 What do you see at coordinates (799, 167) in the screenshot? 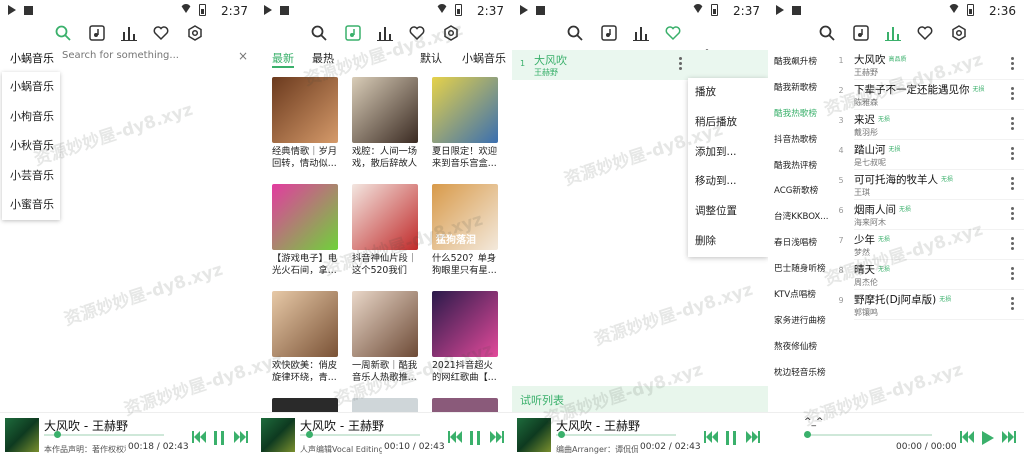
I see `chart-item: 酷我热评榜` at bounding box center [799, 167].